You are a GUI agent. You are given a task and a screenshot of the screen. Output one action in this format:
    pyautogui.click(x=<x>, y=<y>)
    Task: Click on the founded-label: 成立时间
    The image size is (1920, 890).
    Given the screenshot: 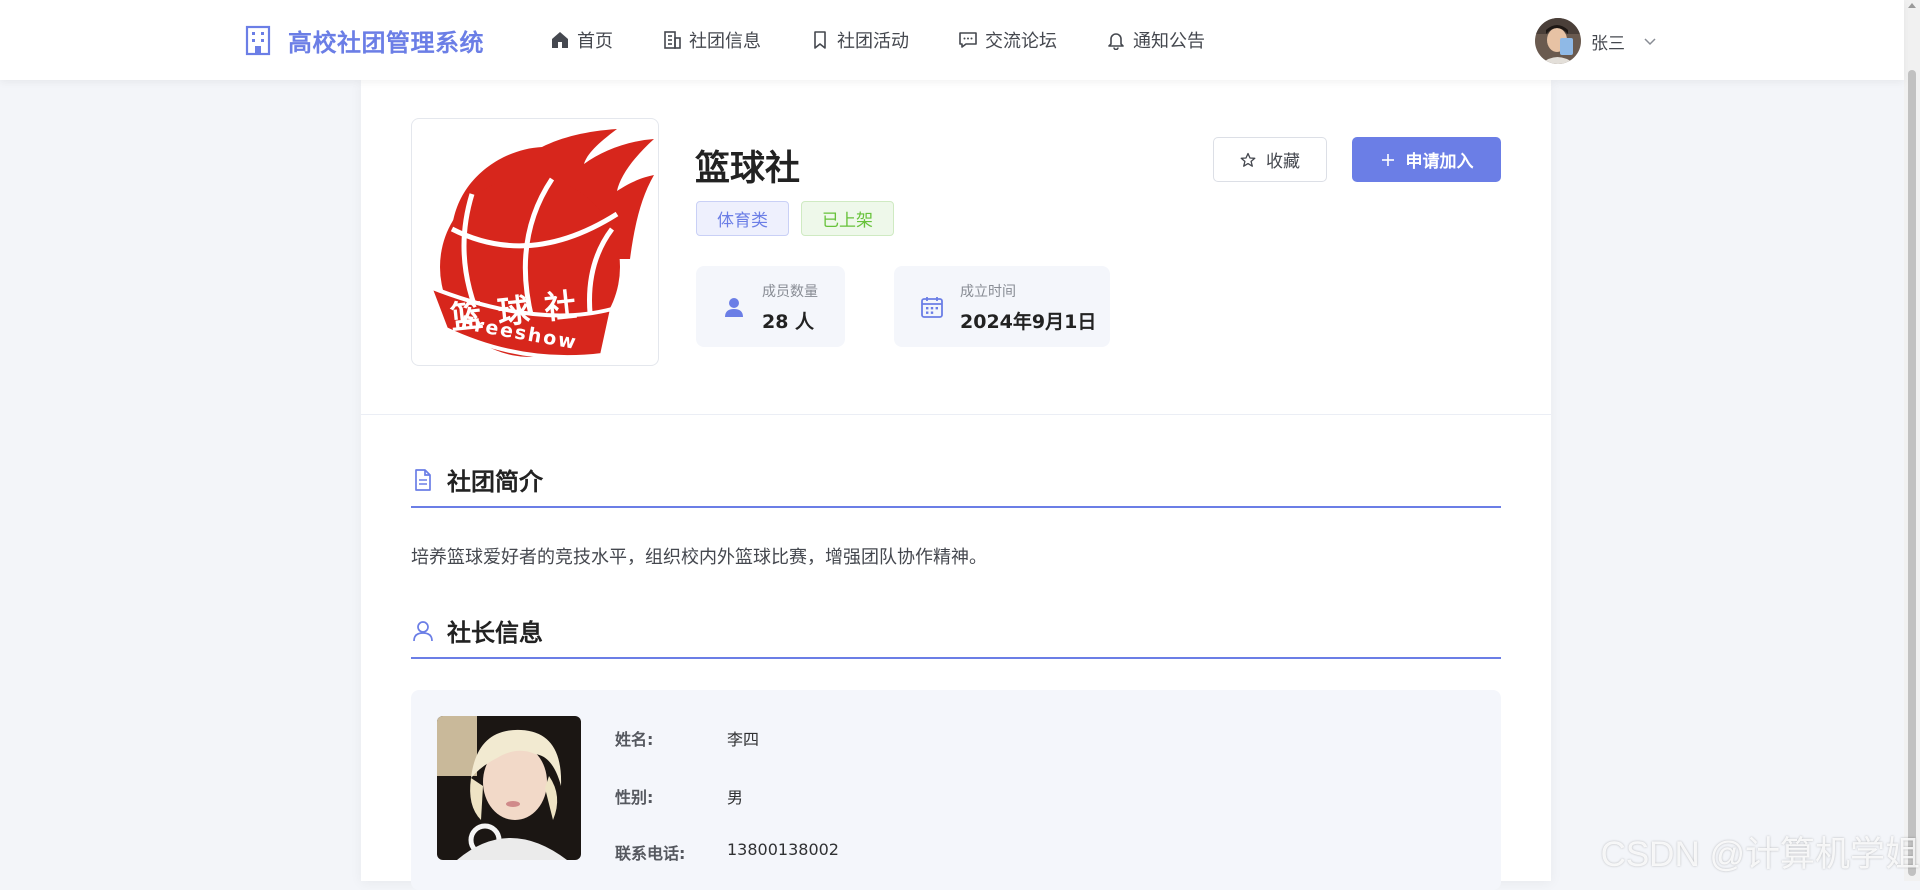 What is the action you would take?
    pyautogui.click(x=988, y=292)
    